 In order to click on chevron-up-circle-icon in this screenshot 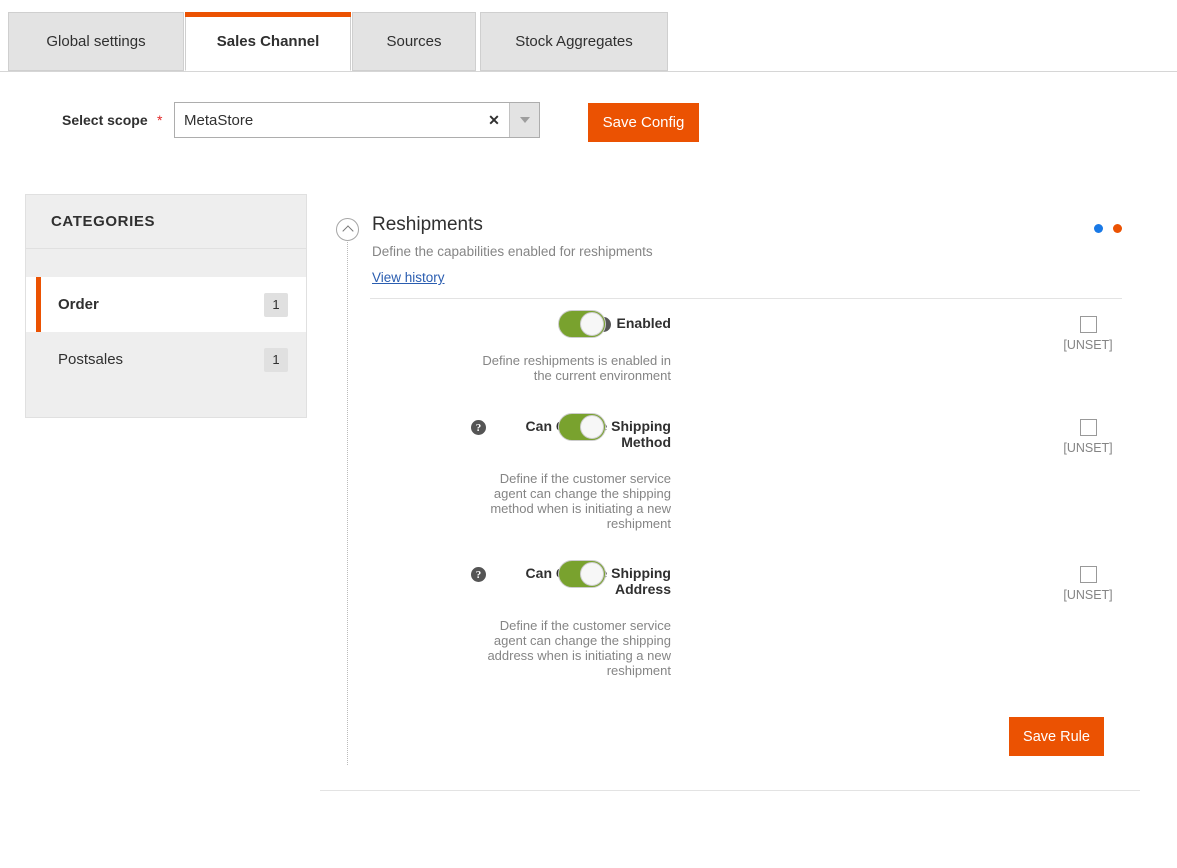, I will do `click(347, 229)`.